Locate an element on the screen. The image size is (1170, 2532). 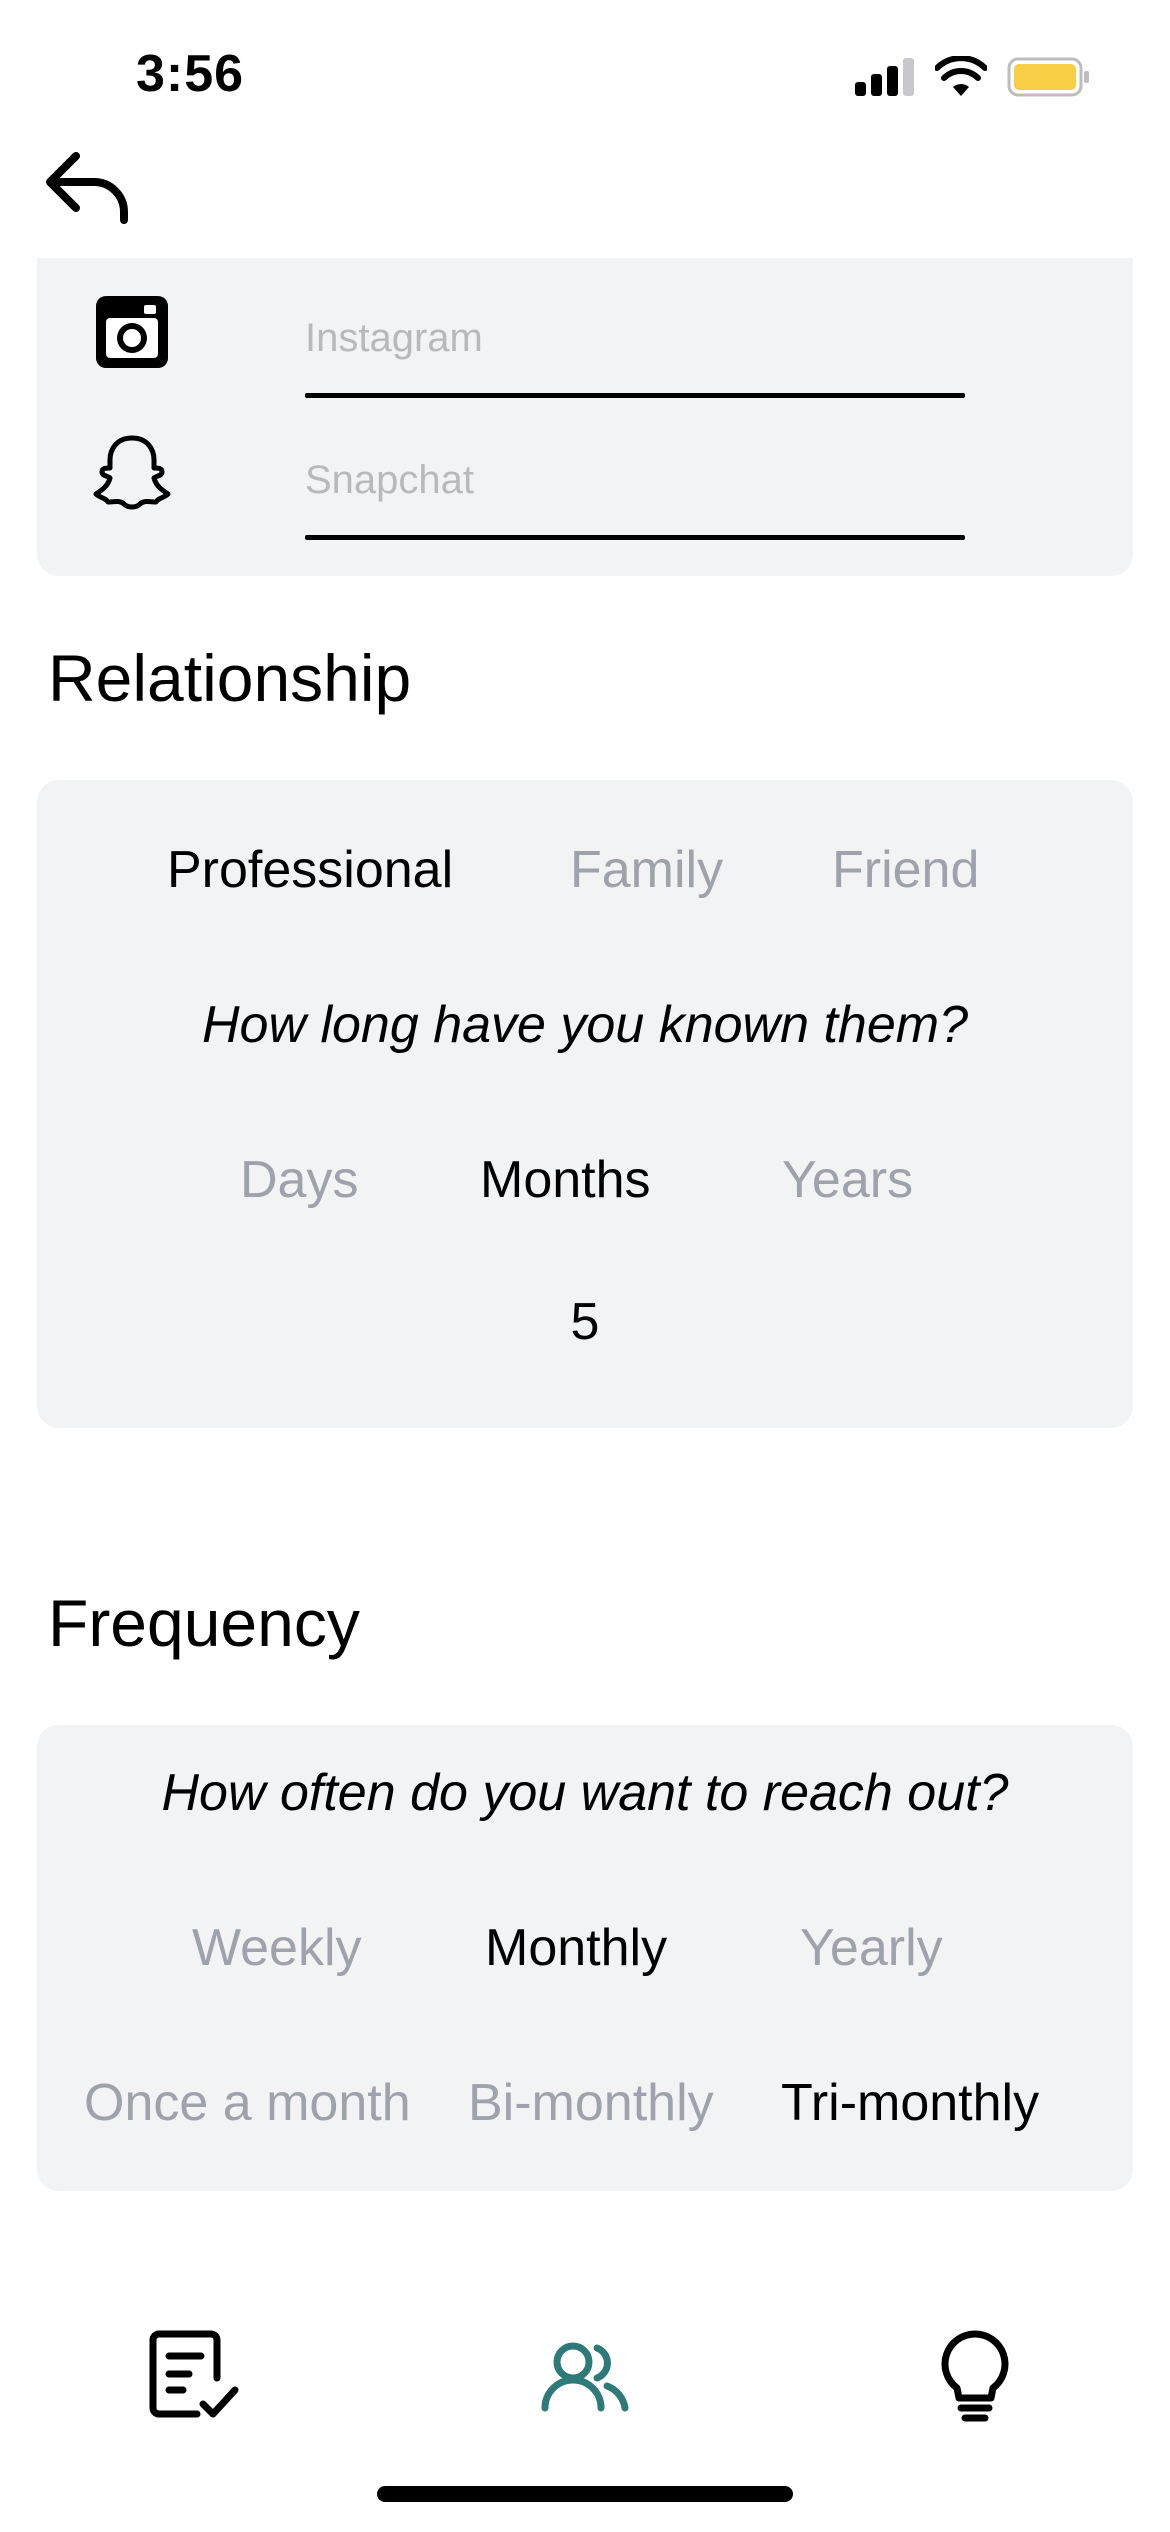
frequency-count-once: Once a month is located at coordinates (247, 2103).